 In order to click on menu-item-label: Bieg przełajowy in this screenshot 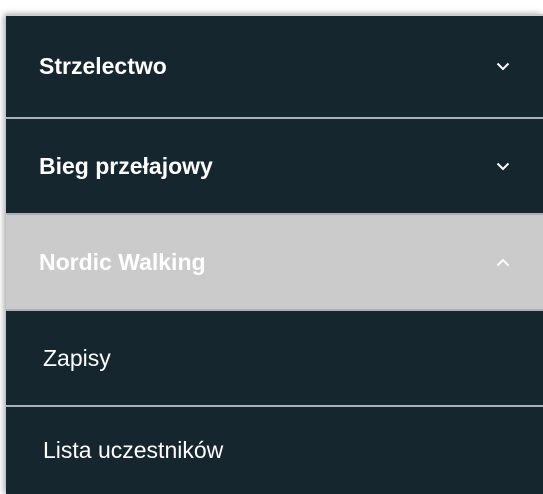, I will do `click(126, 165)`.